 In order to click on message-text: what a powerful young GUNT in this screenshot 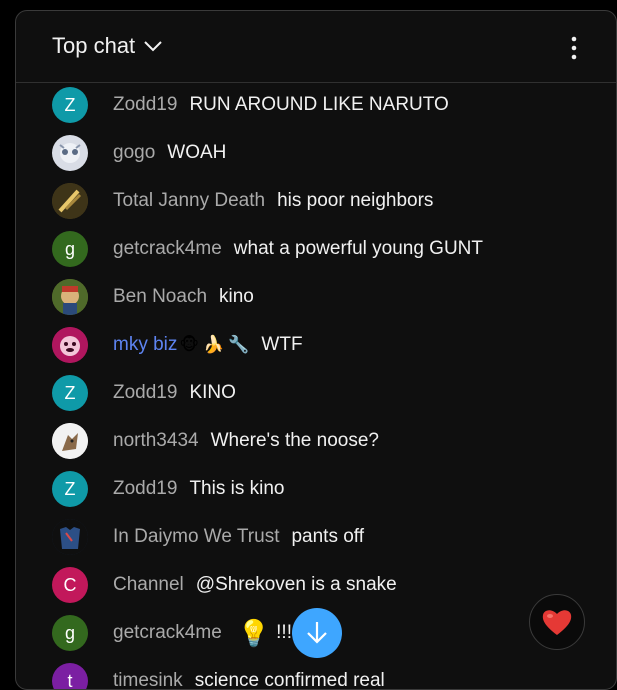, I will do `click(358, 248)`.